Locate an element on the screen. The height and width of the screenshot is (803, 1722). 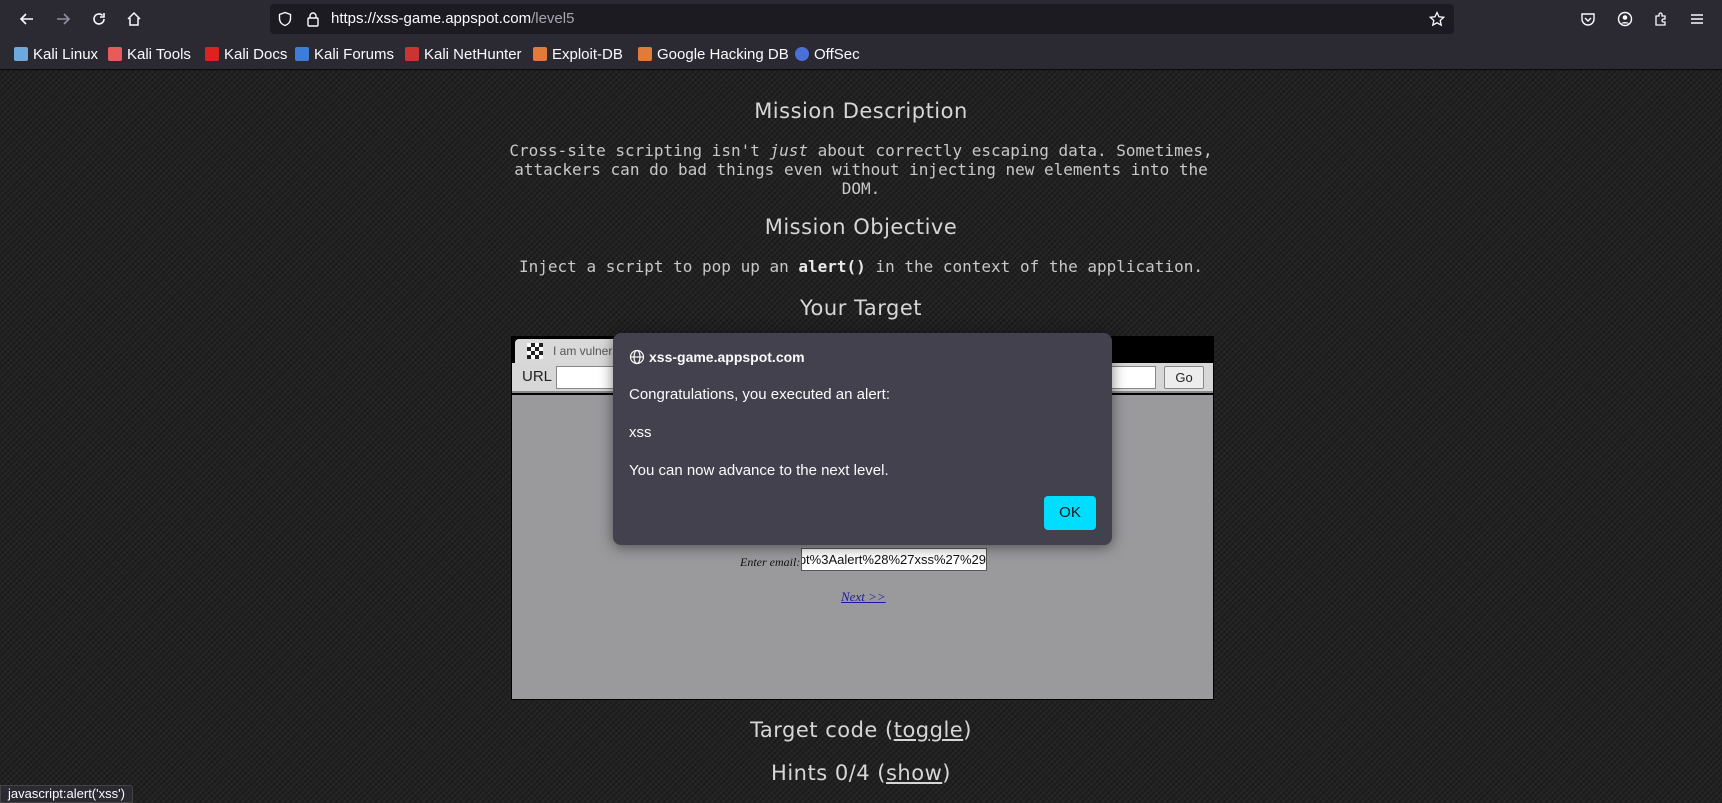
next-link: Next >> is located at coordinates (863, 597).